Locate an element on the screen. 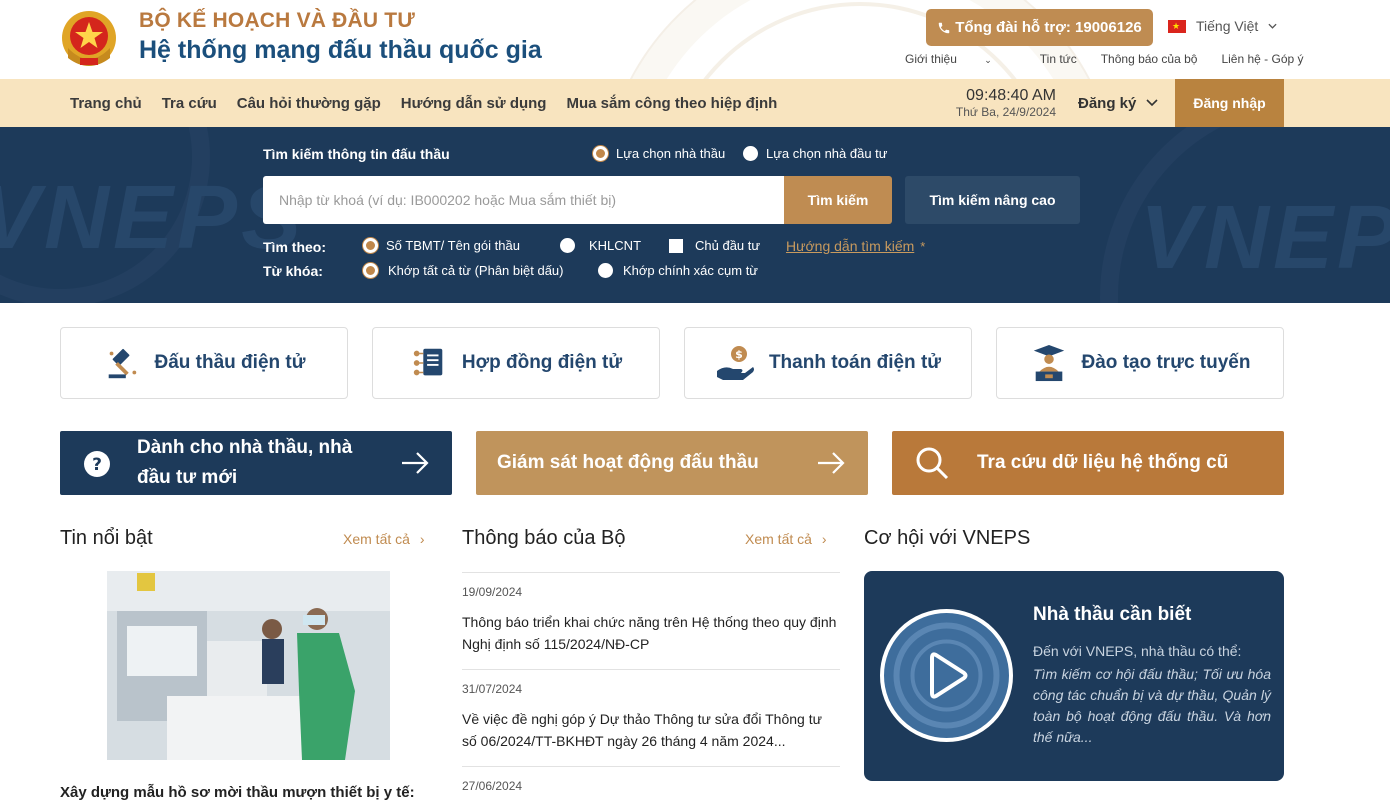 The width and height of the screenshot is (1390, 809). nav-agreement-procurement: Mua sắm công theo hiệp định is located at coordinates (671, 103).